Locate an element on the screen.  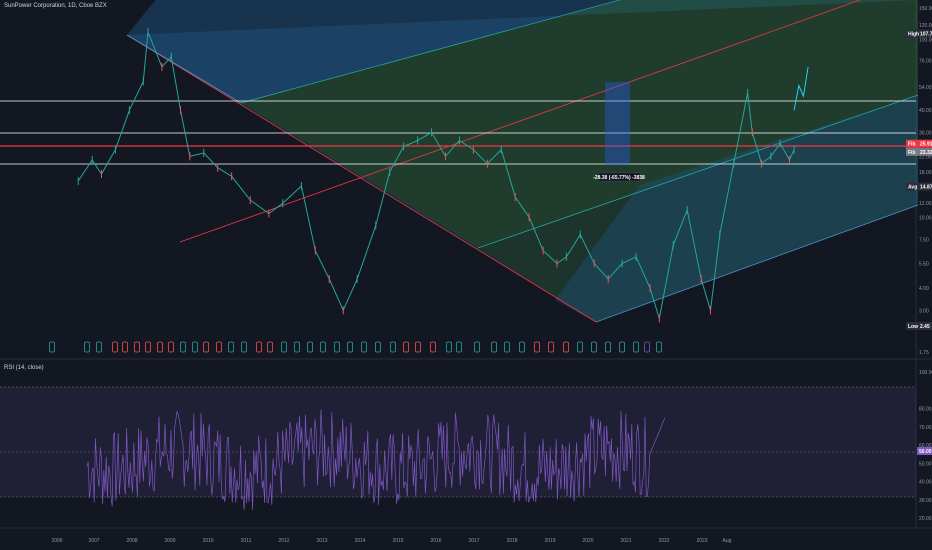
time-tick-label: 2020 is located at coordinates (587, 541).